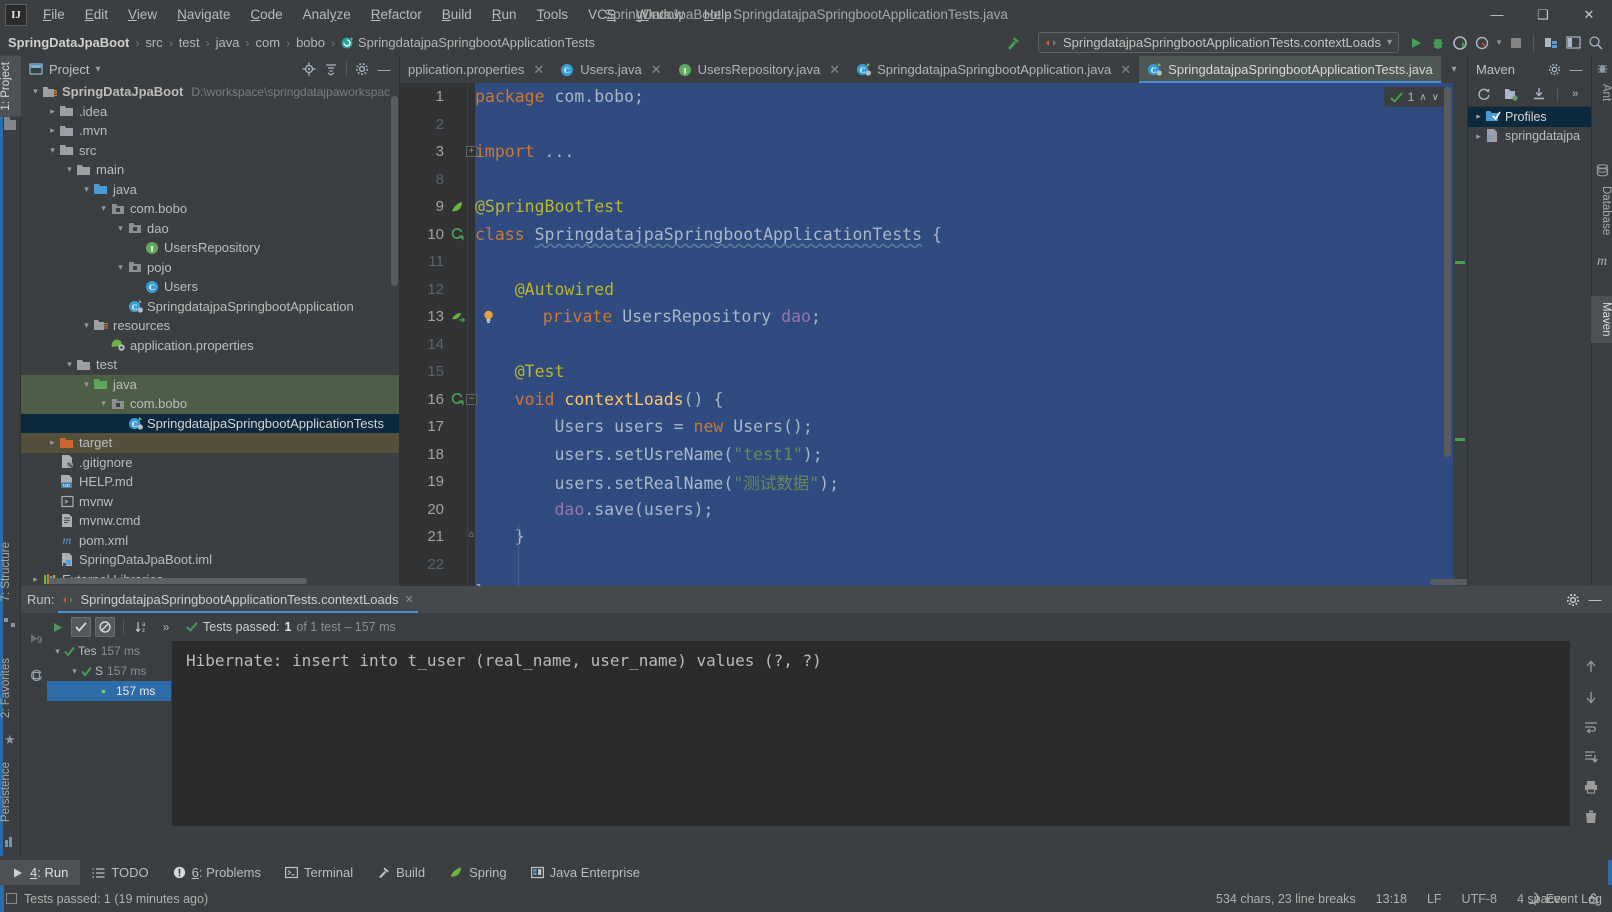 This screenshot has height=912, width=1612. I want to click on tree-node: ▾ resources, so click(210, 326).